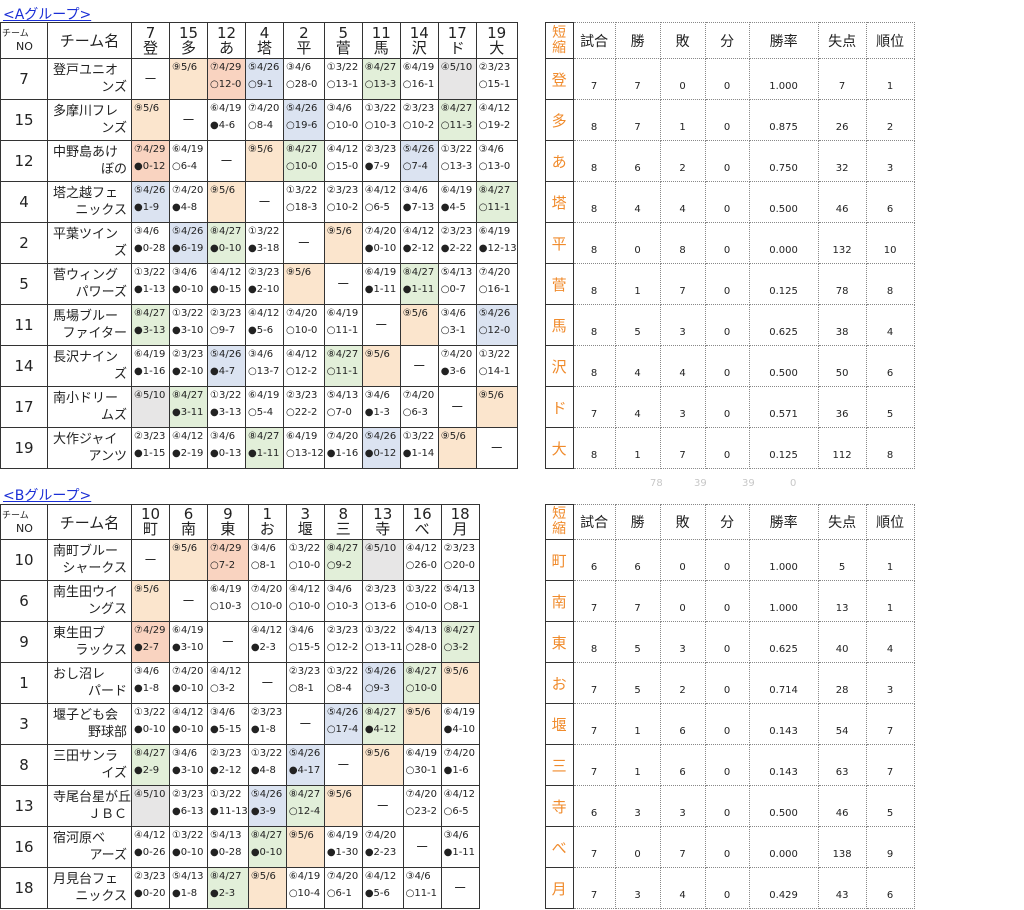 The width and height of the screenshot is (1024, 910). I want to click on stat-value: 4, so click(637, 407).